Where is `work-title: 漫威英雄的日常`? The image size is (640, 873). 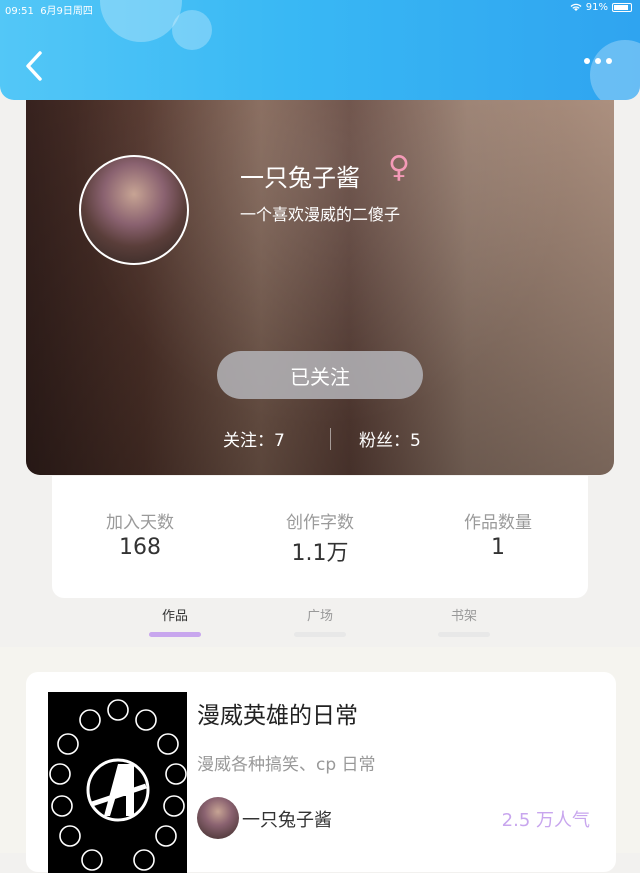 work-title: 漫威英雄的日常 is located at coordinates (277, 713).